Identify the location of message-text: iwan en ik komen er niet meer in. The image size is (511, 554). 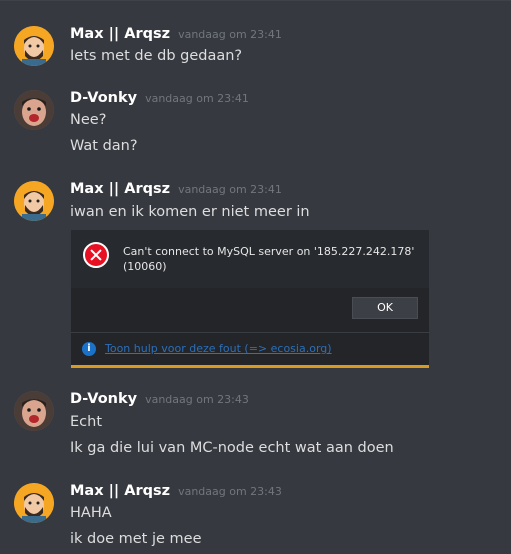
(190, 212).